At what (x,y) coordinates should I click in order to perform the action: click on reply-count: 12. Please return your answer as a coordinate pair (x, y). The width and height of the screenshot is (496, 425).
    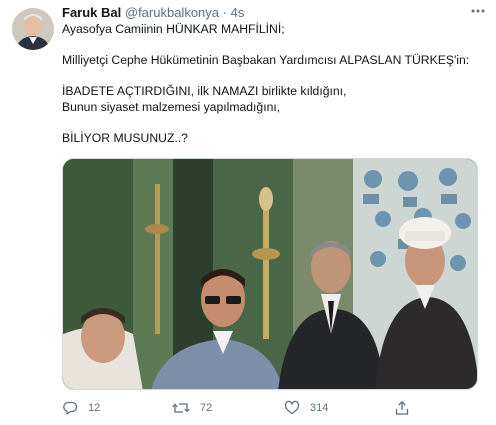
    Looking at the image, I should click on (94, 408).